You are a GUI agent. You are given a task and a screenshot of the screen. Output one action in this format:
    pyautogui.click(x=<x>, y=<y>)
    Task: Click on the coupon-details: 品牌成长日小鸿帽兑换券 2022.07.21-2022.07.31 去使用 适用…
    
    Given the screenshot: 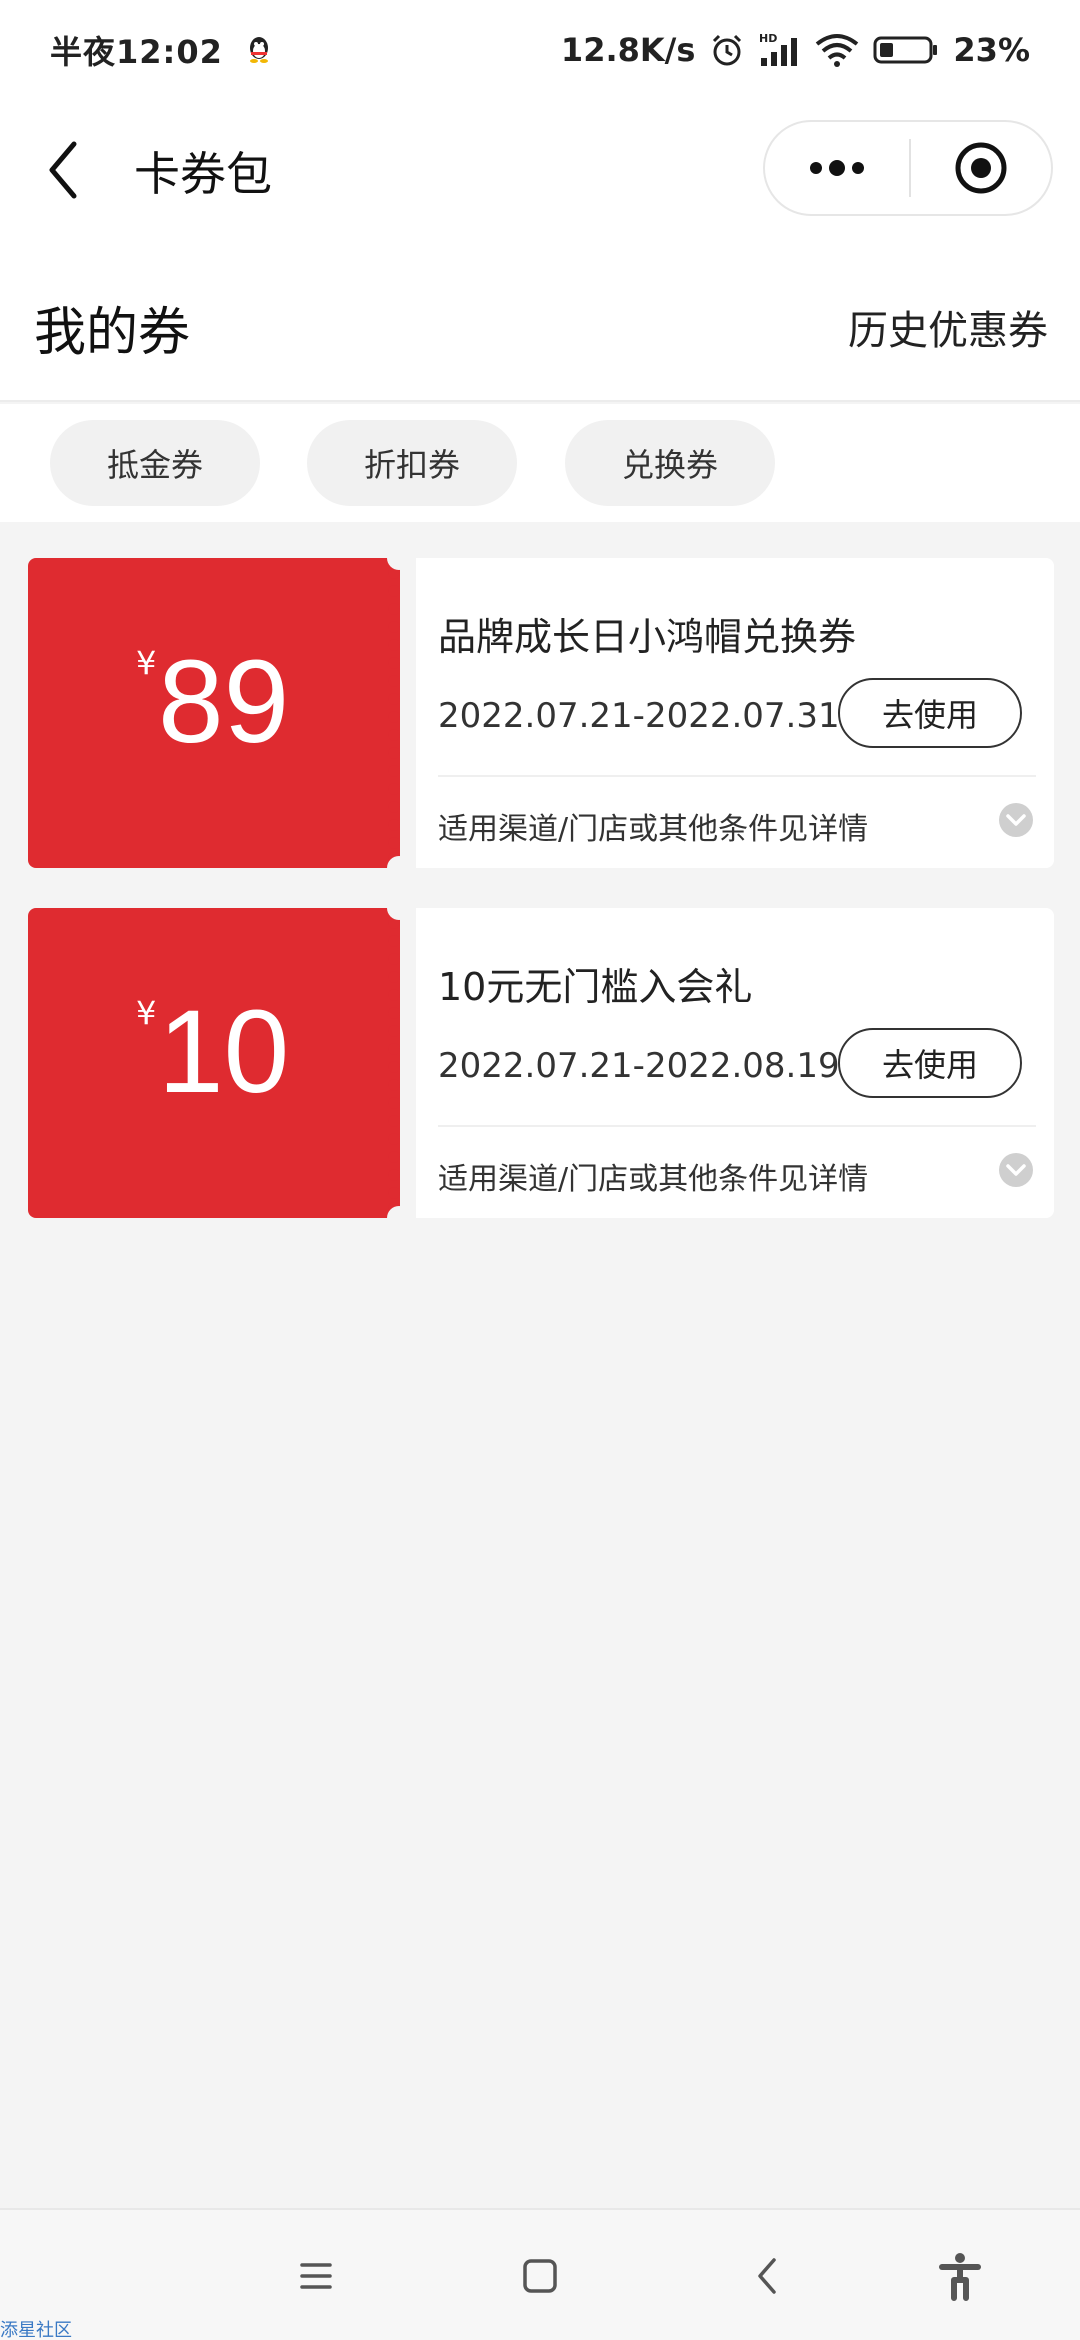 What is the action you would take?
    pyautogui.click(x=735, y=713)
    